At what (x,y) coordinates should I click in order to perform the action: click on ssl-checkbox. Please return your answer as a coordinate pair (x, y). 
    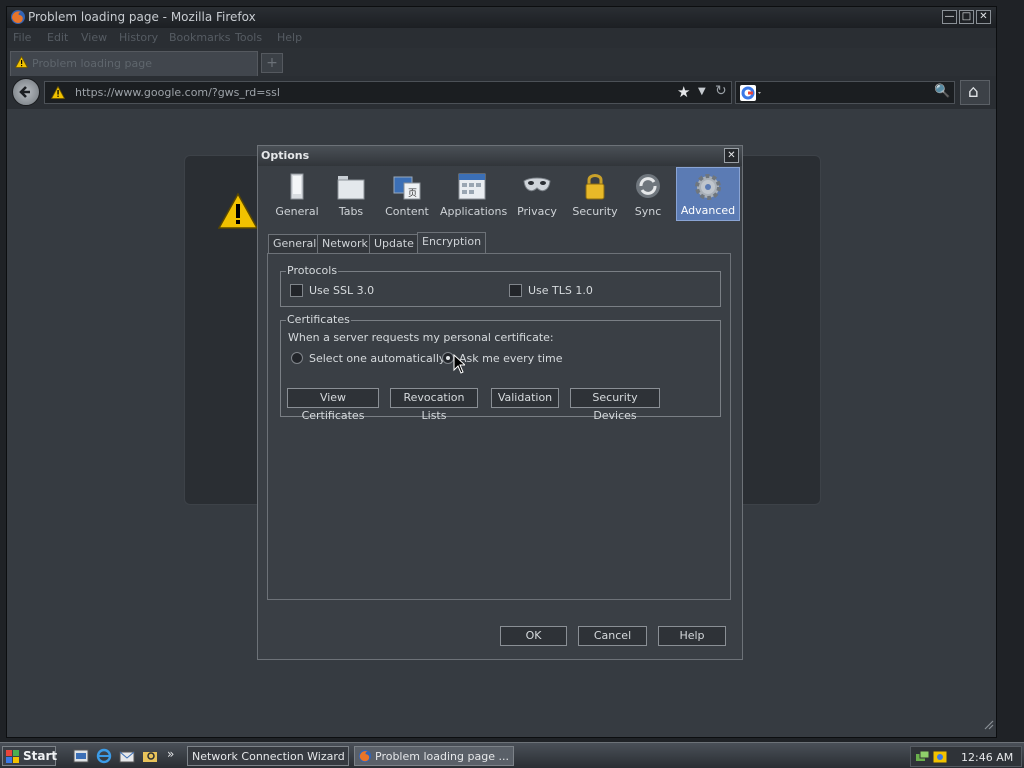
    Looking at the image, I should click on (296, 290).